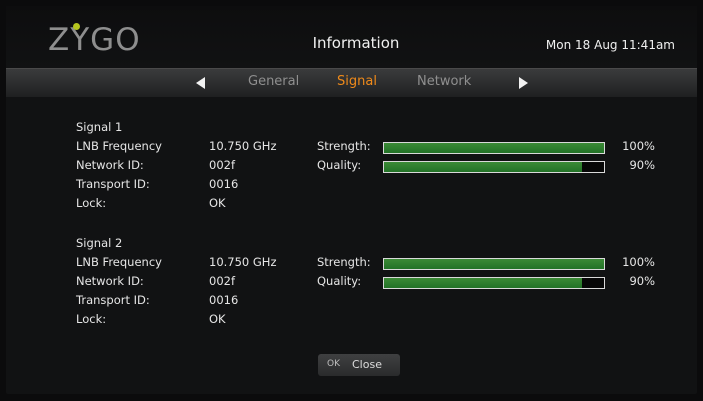 The image size is (703, 401). What do you see at coordinates (523, 83) in the screenshot?
I see `arrow-right-icon` at bounding box center [523, 83].